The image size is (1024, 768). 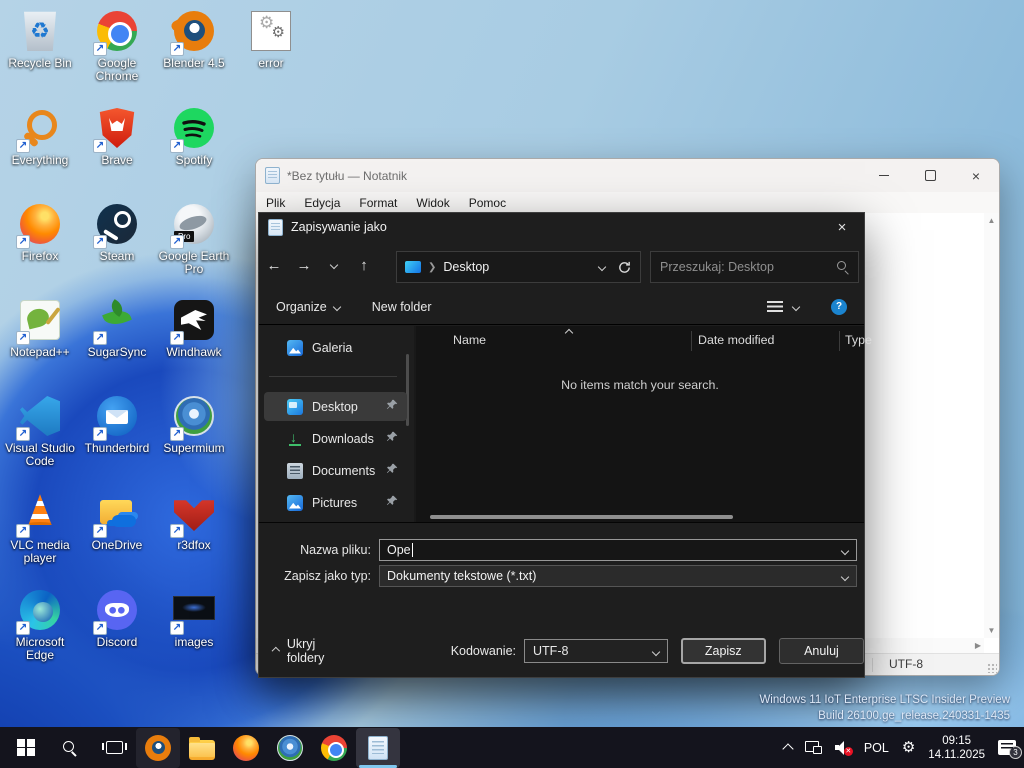 I want to click on desktop-icon-google-earth-pro: ↗ Google Earth Pro, so click(x=194, y=238).